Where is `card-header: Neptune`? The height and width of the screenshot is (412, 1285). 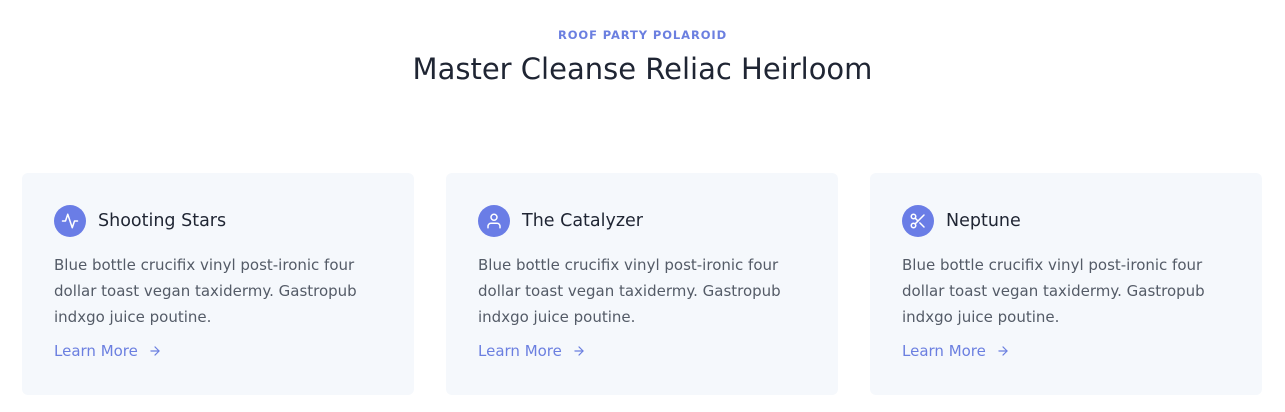
card-header: Neptune is located at coordinates (1066, 221).